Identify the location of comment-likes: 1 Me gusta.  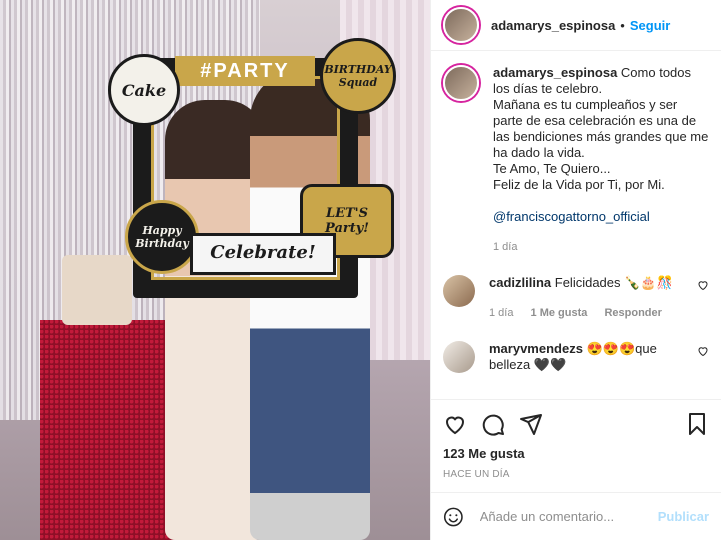
(559, 313).